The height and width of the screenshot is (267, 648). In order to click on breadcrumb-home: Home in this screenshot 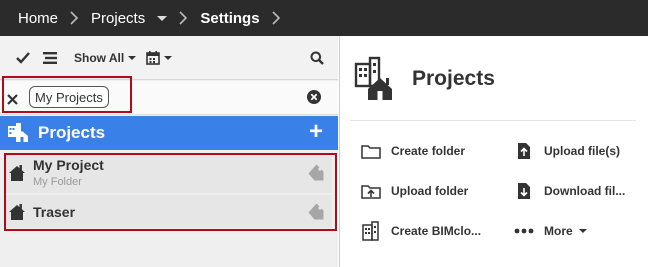, I will do `click(38, 18)`.